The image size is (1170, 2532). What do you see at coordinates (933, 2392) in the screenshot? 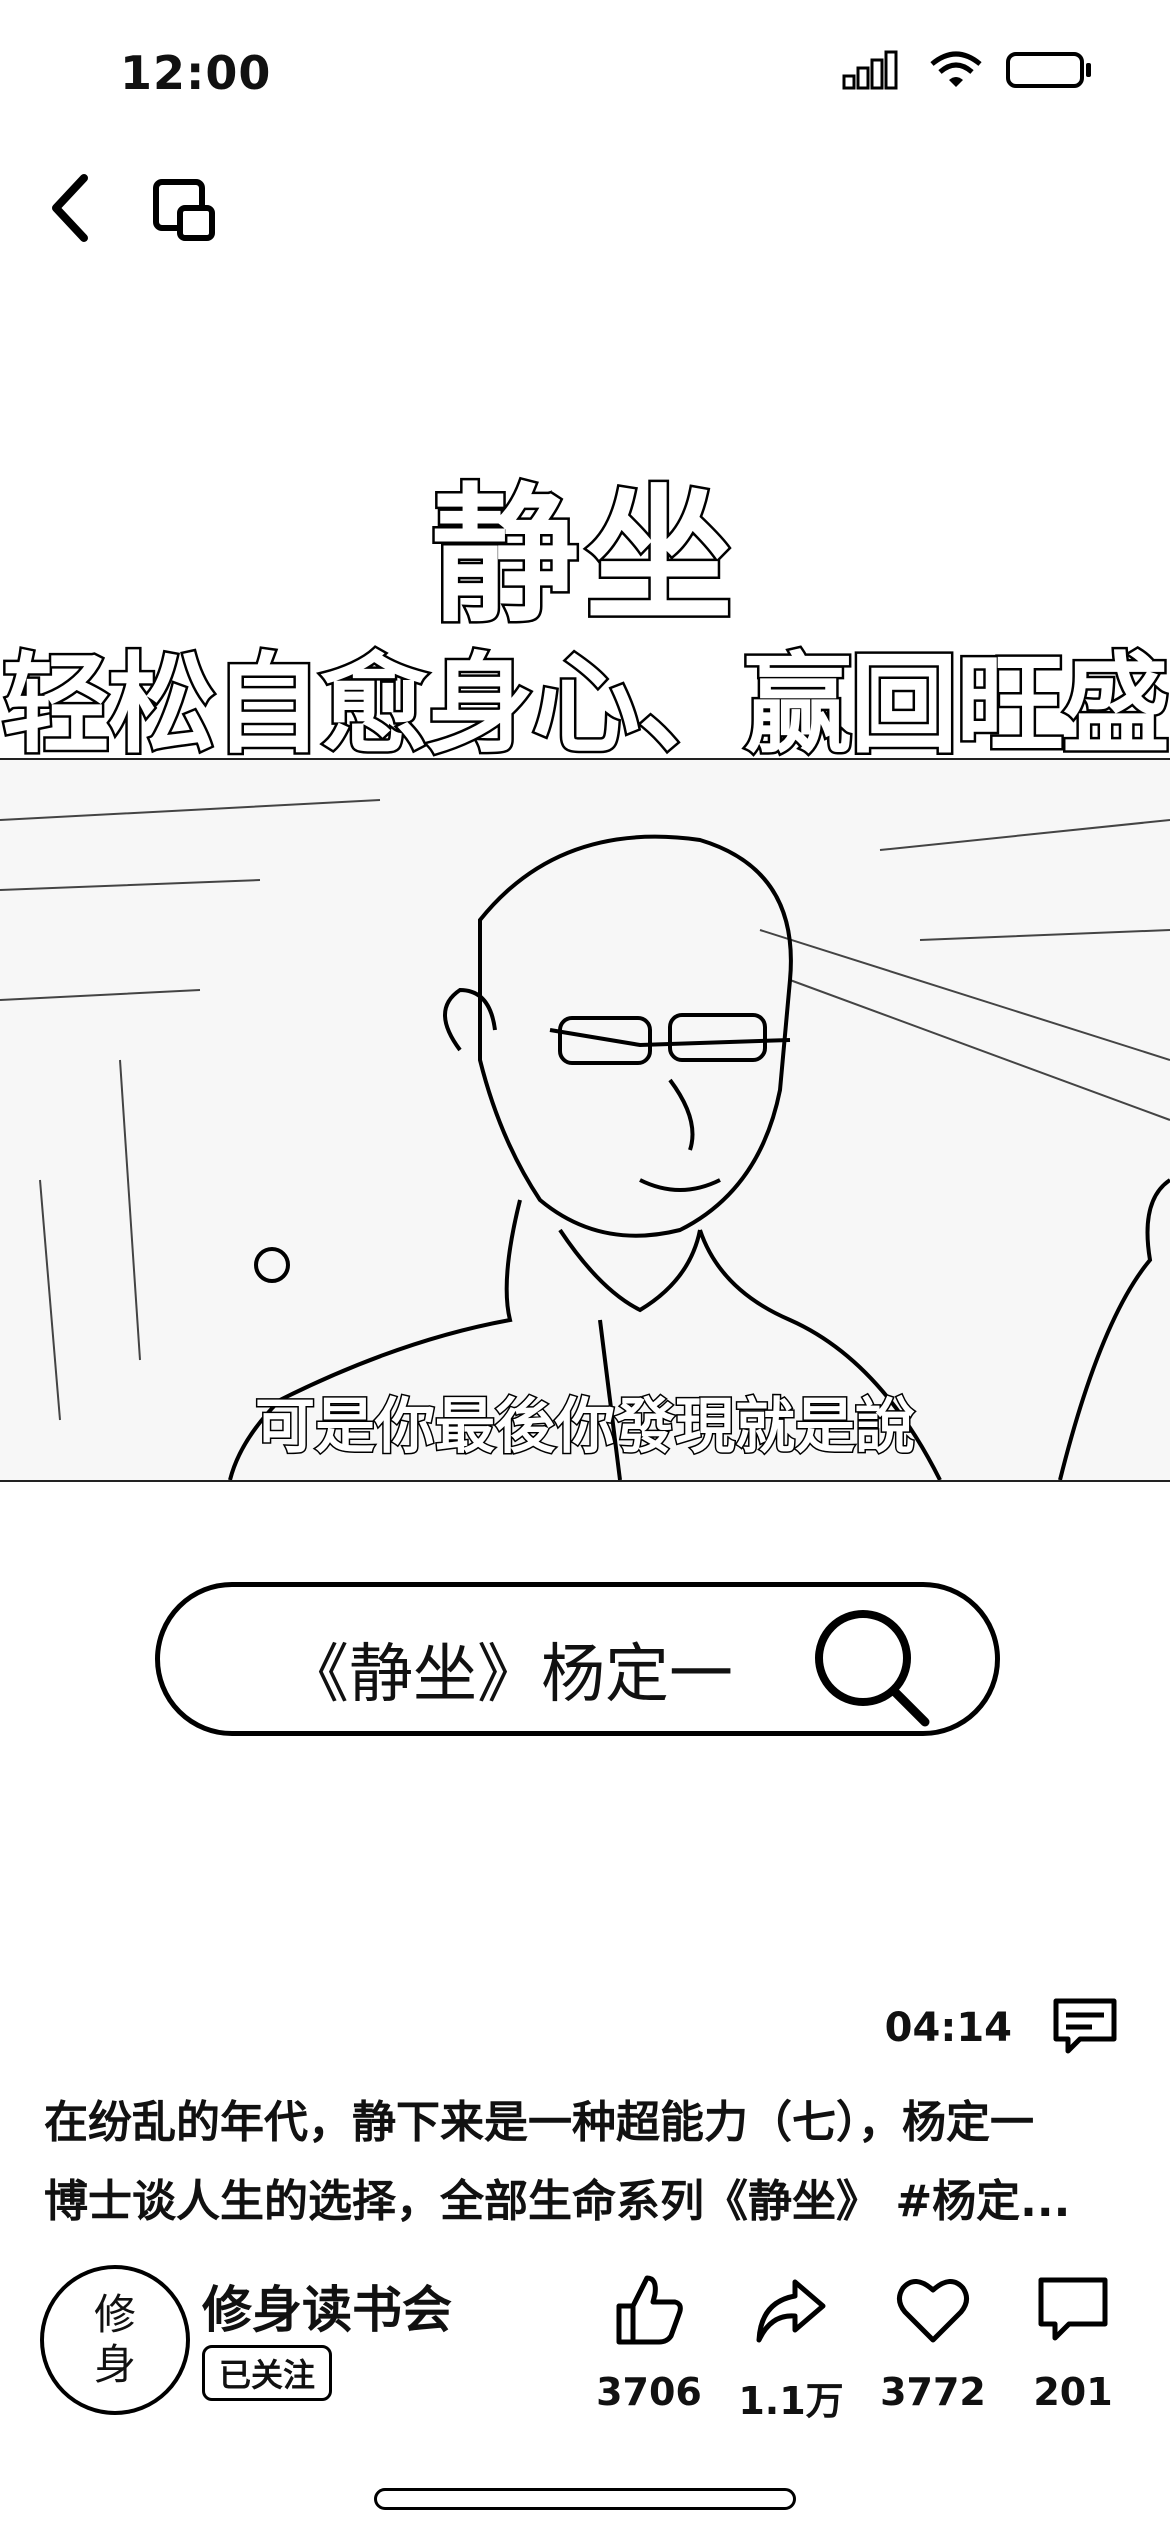
I see `favorite-count: 3772` at bounding box center [933, 2392].